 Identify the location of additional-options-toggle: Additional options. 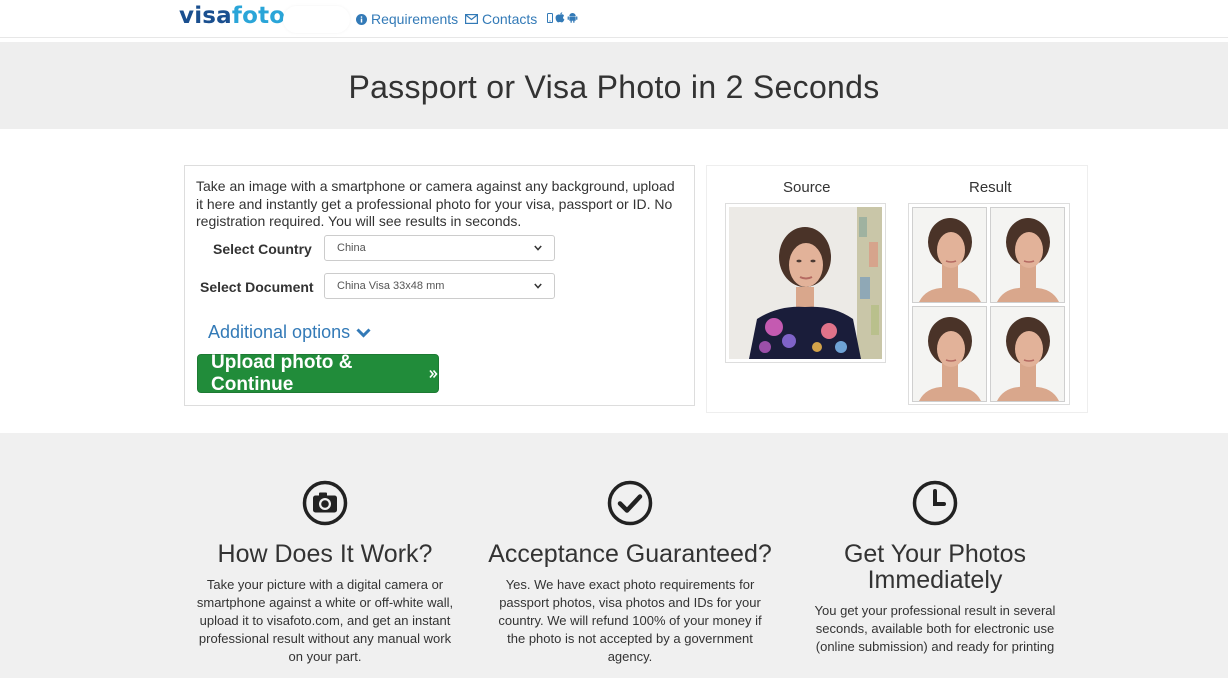
(289, 332).